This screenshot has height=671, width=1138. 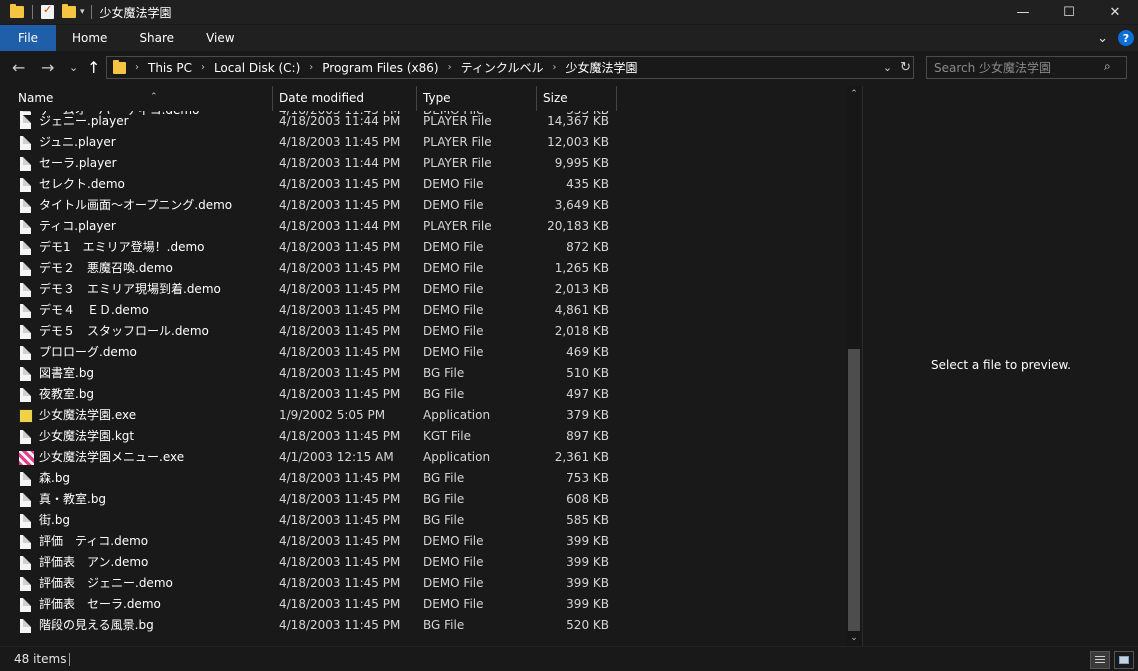 What do you see at coordinates (1102, 38) in the screenshot?
I see `expand-ribbon-chevron-icon: ⌄` at bounding box center [1102, 38].